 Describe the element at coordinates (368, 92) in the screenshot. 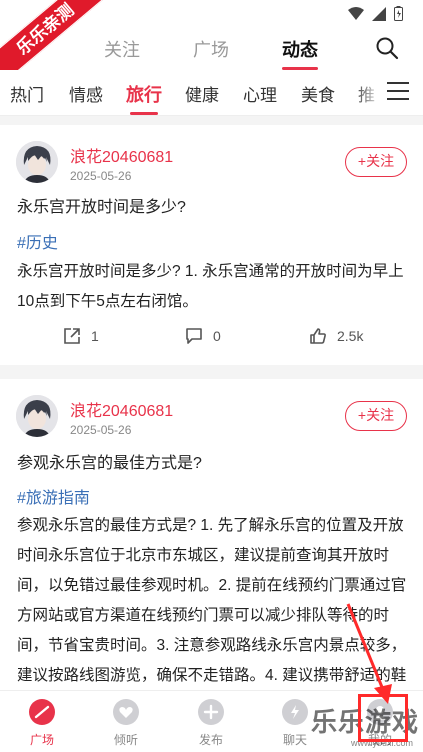

I see `category-fade` at that location.